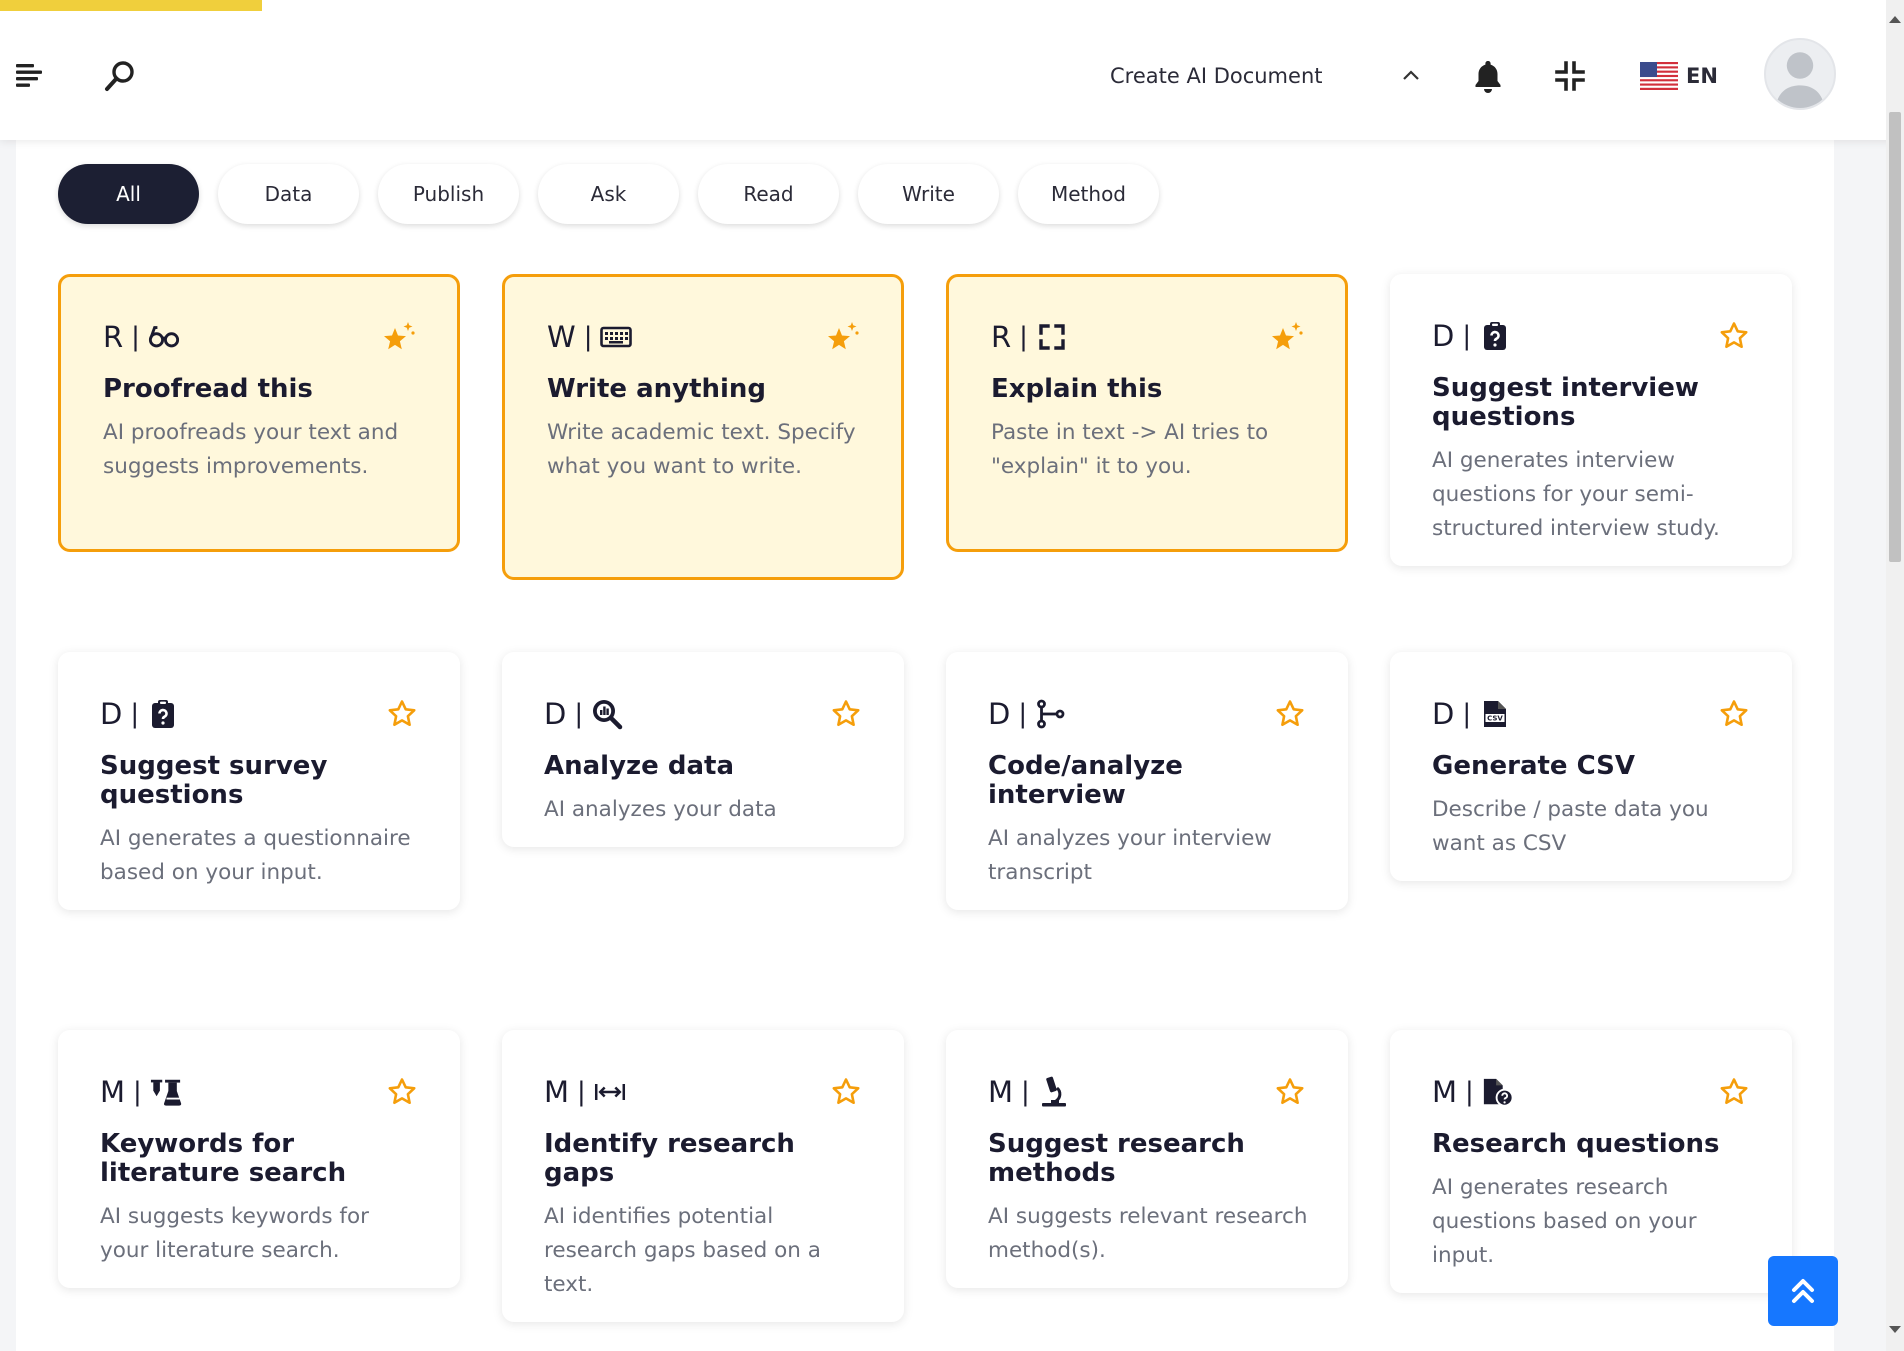 This screenshot has height=1351, width=1904. I want to click on filter-chip-method: Method, so click(1088, 194).